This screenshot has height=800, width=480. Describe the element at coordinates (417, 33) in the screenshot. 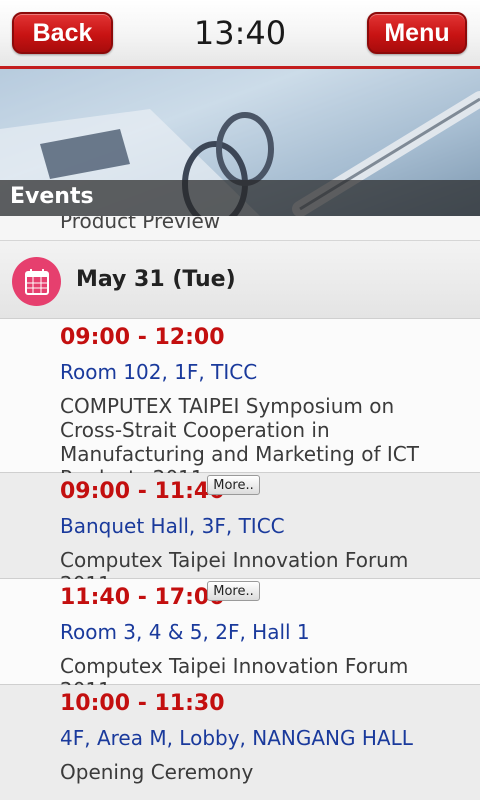

I see `menu-button: Menu` at that location.